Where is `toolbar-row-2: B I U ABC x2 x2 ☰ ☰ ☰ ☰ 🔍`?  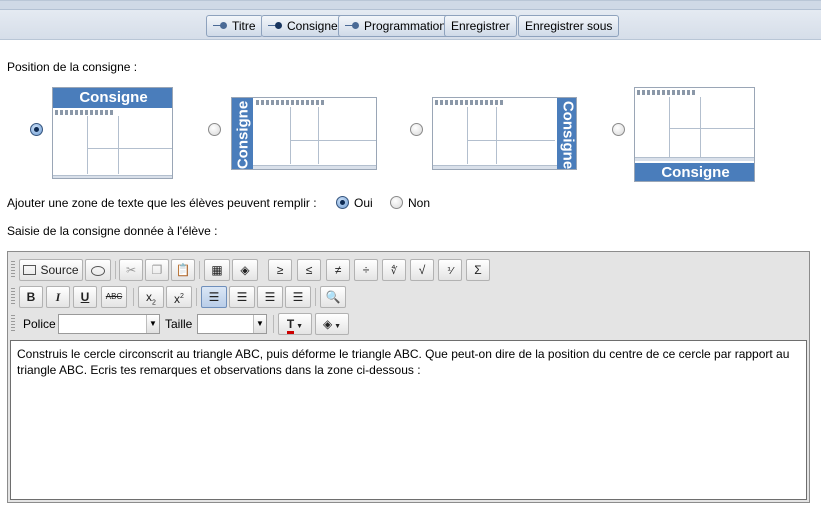
toolbar-row-2: B I U ABC x2 x2 ☰ ☰ ☰ ☰ 🔍 is located at coordinates (408, 297).